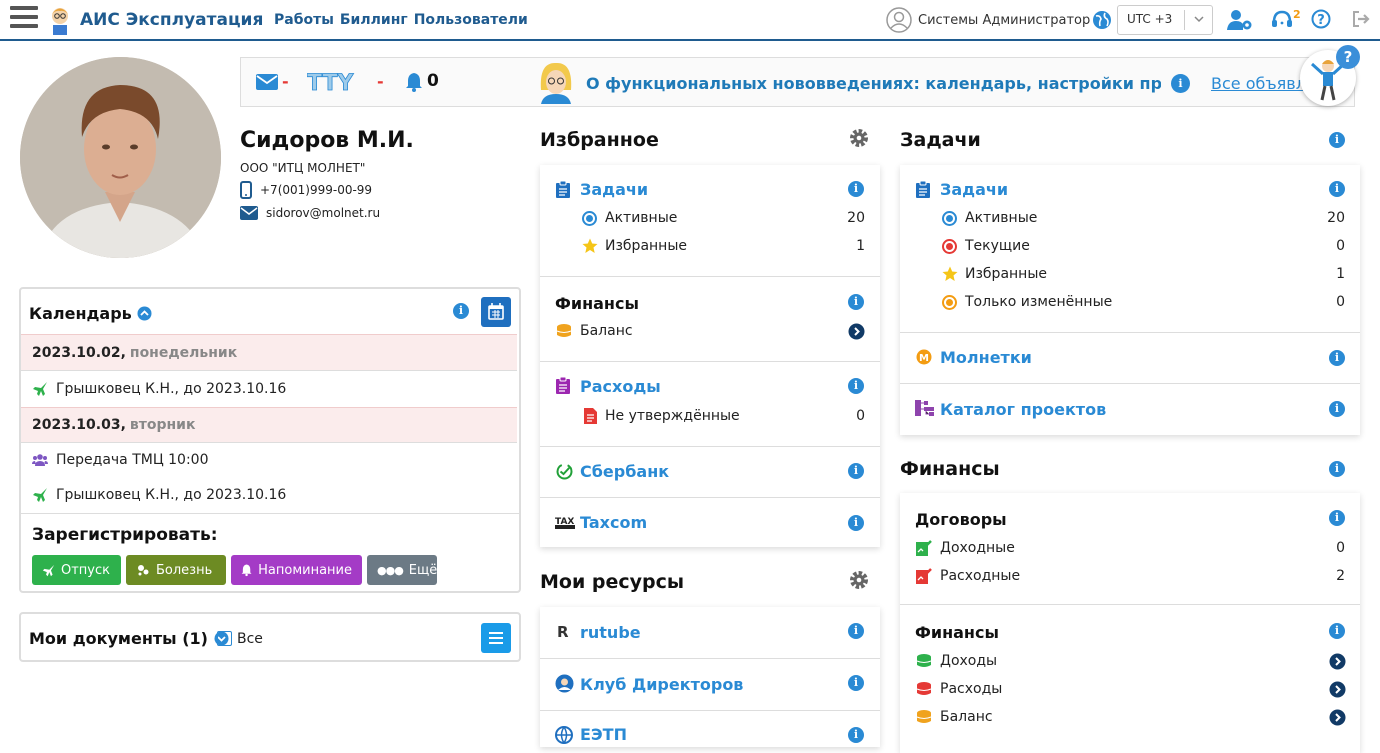 The height and width of the screenshot is (753, 1380). I want to click on documents-title: Мои документы (1), so click(129, 638).